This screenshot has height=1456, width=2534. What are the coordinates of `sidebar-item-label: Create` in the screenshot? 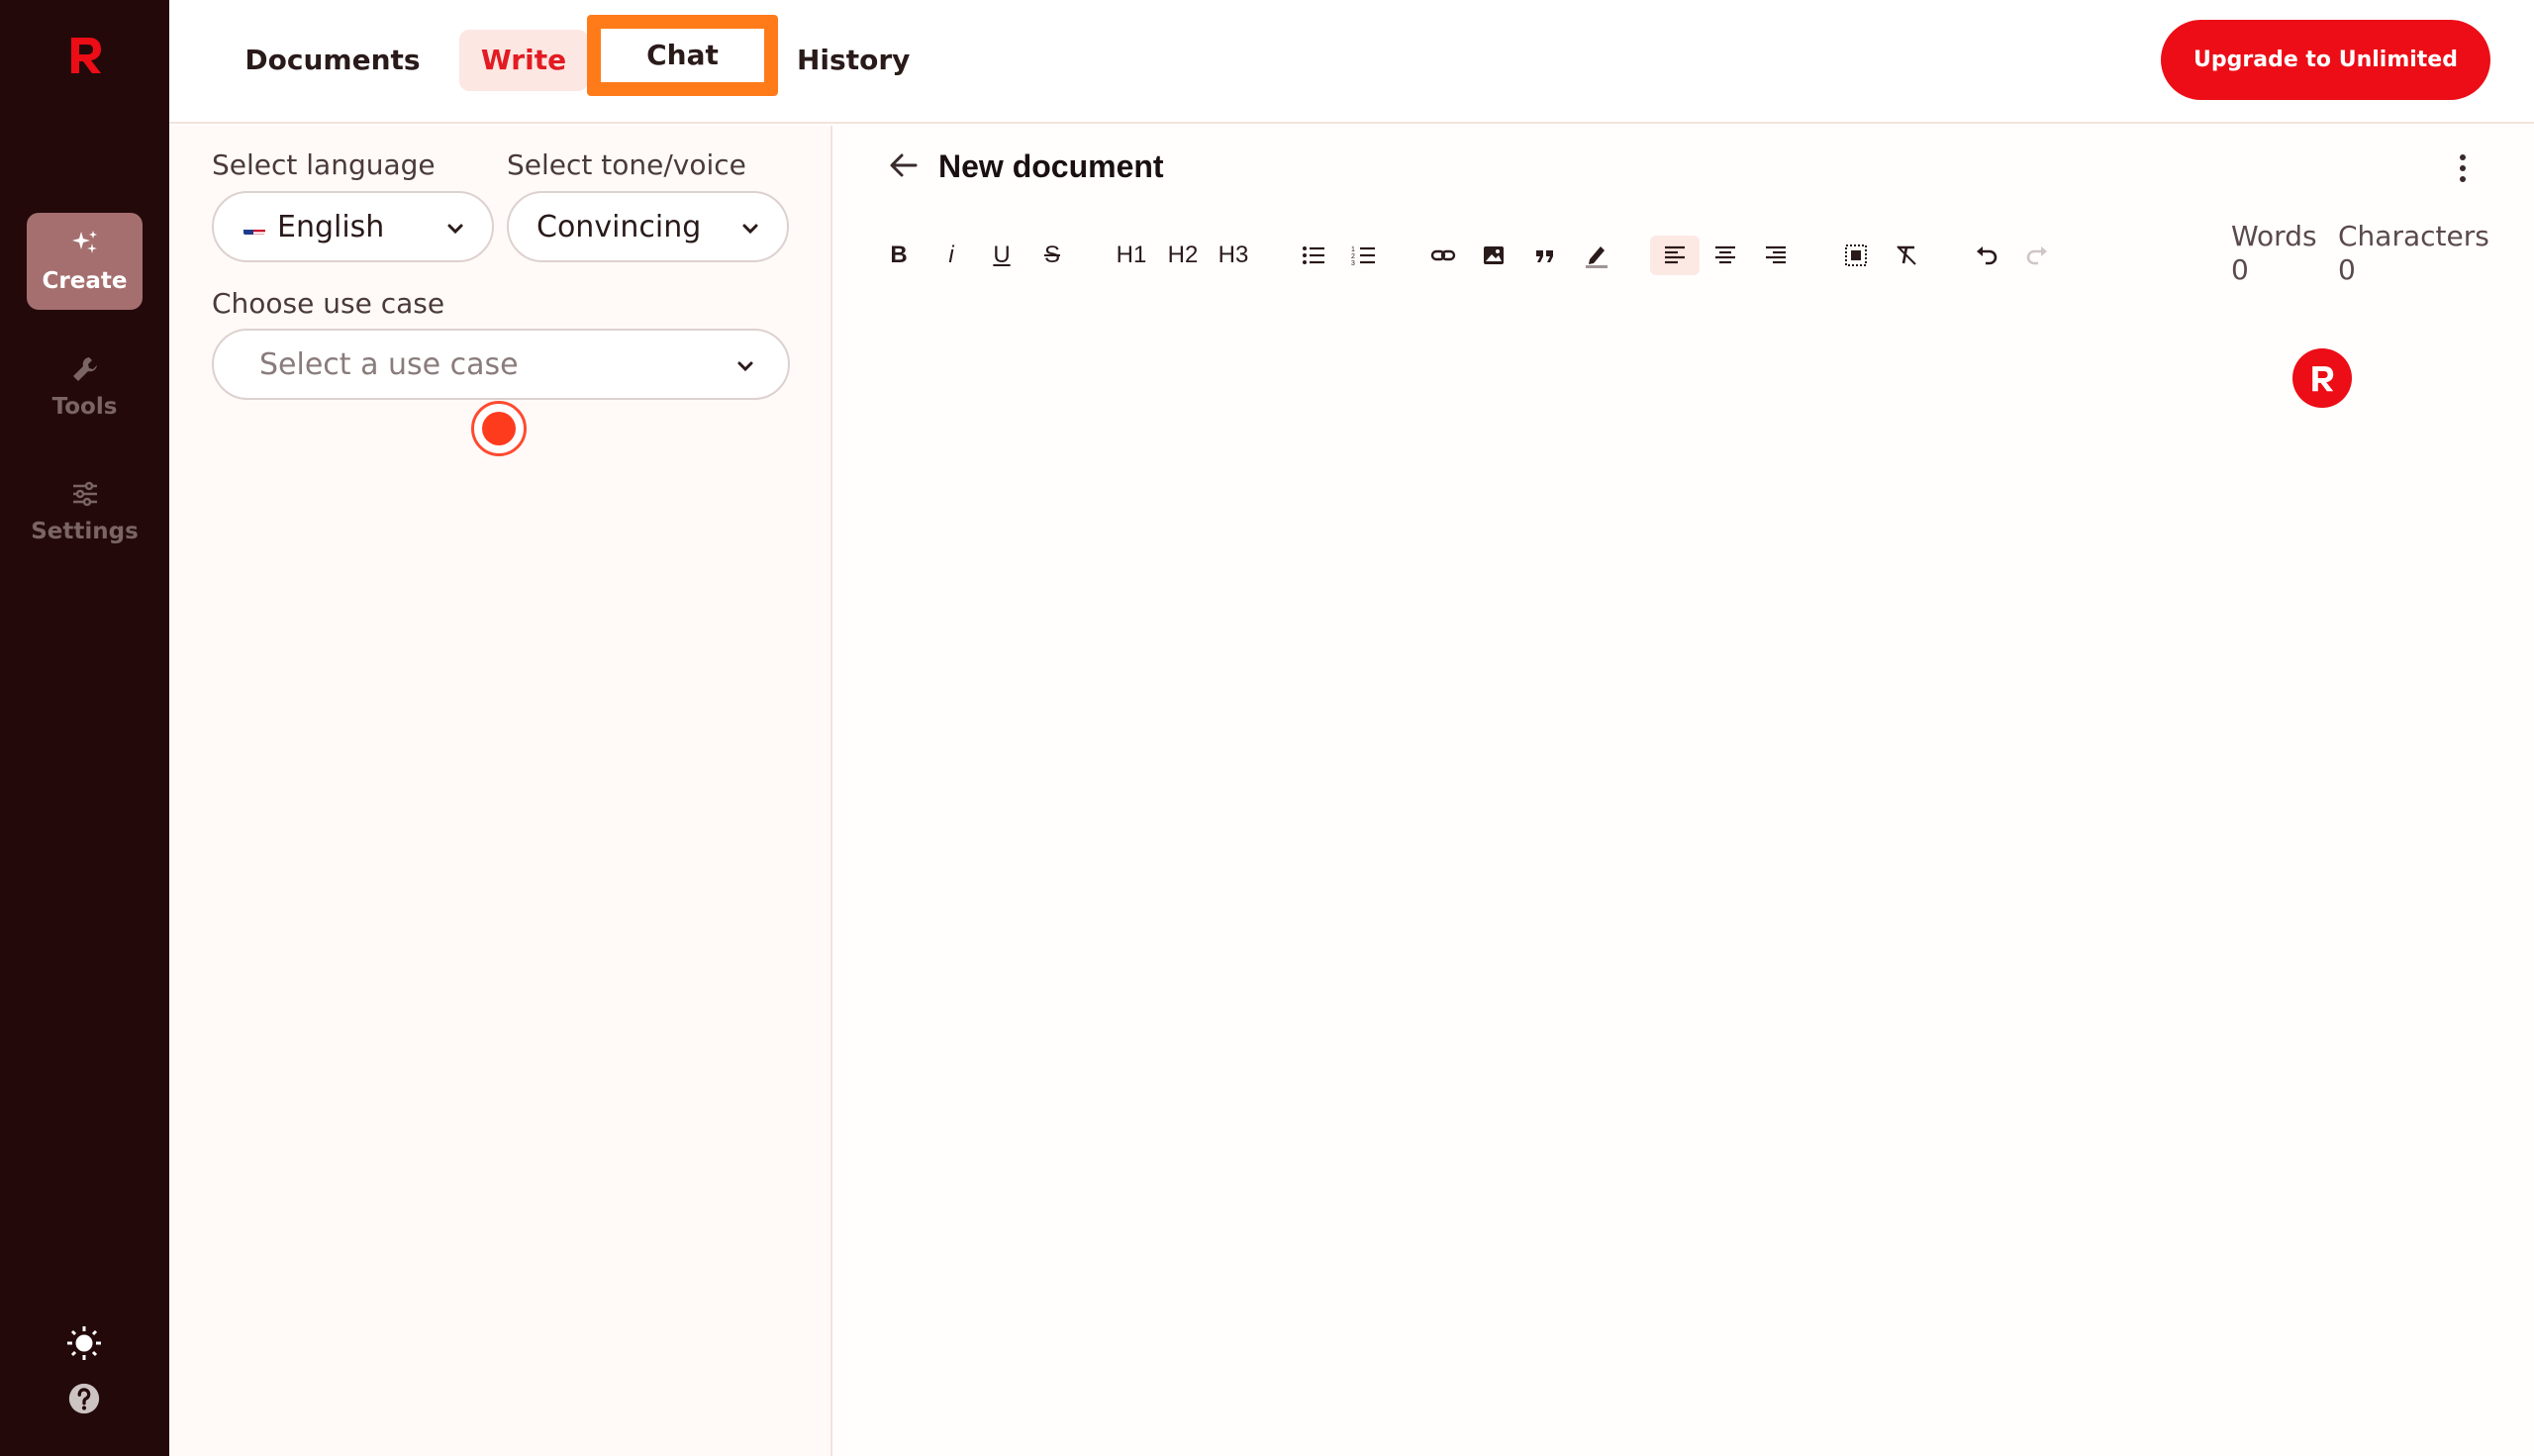 It's located at (85, 281).